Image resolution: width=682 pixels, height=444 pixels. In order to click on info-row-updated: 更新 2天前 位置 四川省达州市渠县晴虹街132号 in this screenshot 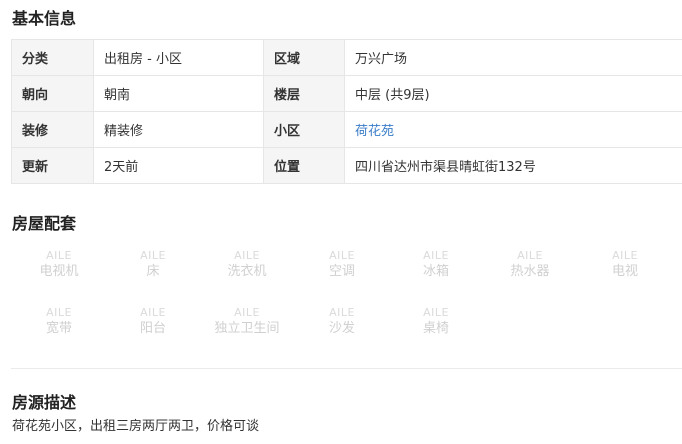, I will do `click(346, 165)`.